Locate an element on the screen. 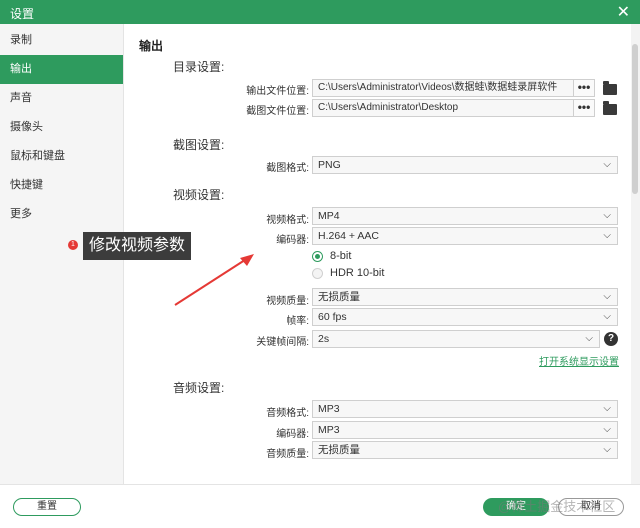  keyframe-interval-label: 关键帧间隔: is located at coordinates (282, 342).